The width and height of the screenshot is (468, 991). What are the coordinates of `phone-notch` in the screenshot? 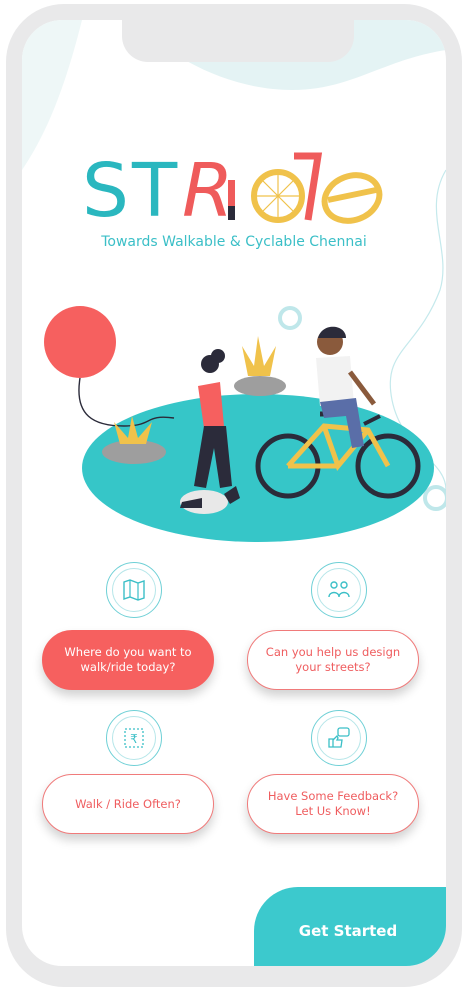 It's located at (238, 41).